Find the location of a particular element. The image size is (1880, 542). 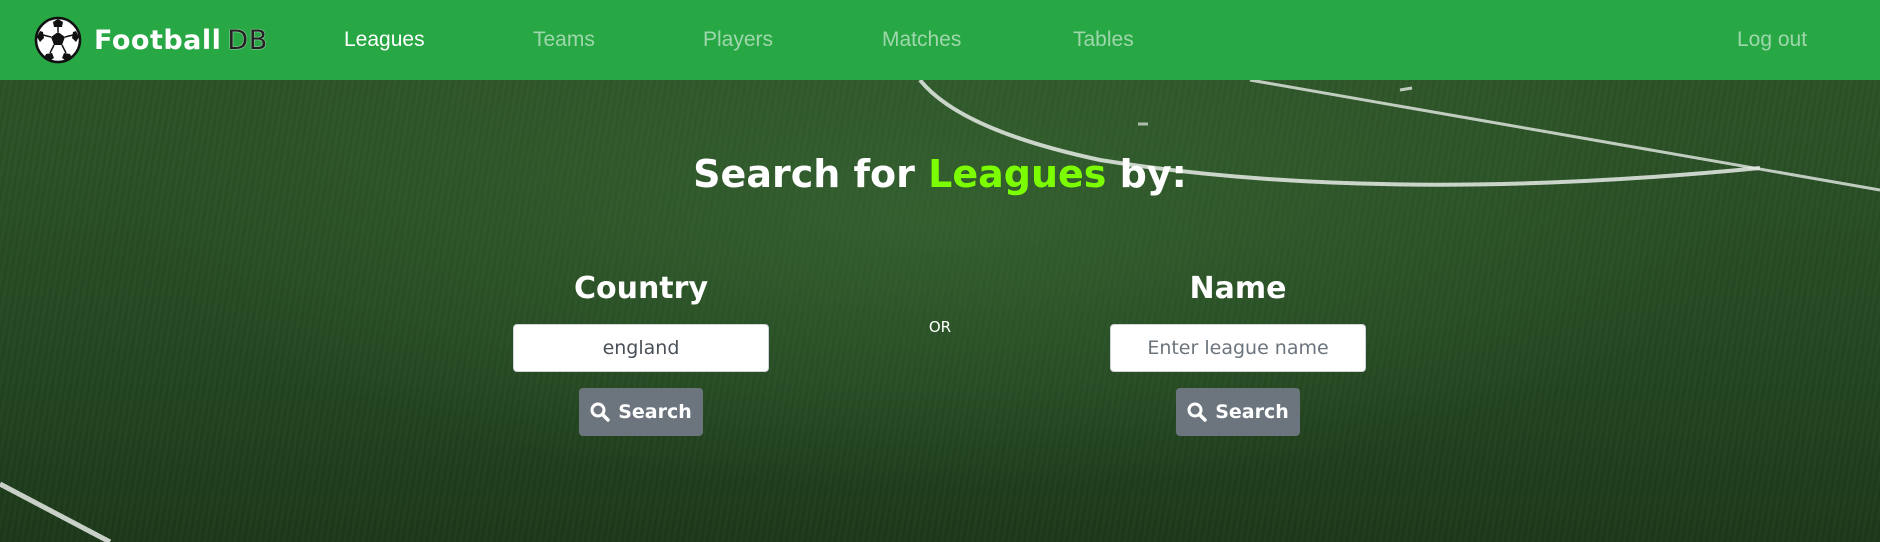

soccer-ball-icon is located at coordinates (58, 40).